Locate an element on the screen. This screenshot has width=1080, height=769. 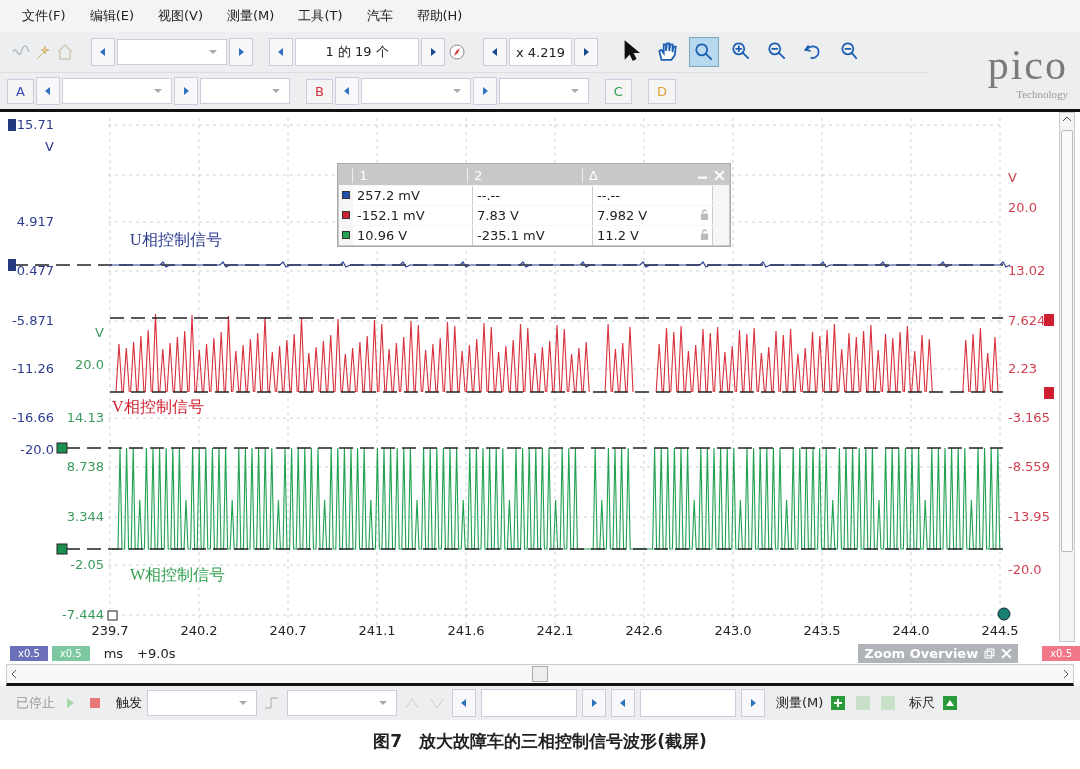
zoom-factor: x 4.219 is located at coordinates (541, 52).